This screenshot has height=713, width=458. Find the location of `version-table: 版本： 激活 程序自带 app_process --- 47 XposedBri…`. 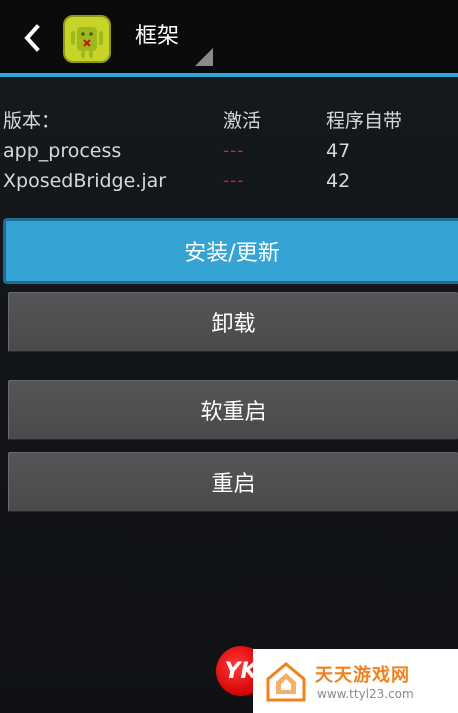

version-table: 版本： 激活 程序自带 app_process --- 47 XposedBri… is located at coordinates (229, 151).